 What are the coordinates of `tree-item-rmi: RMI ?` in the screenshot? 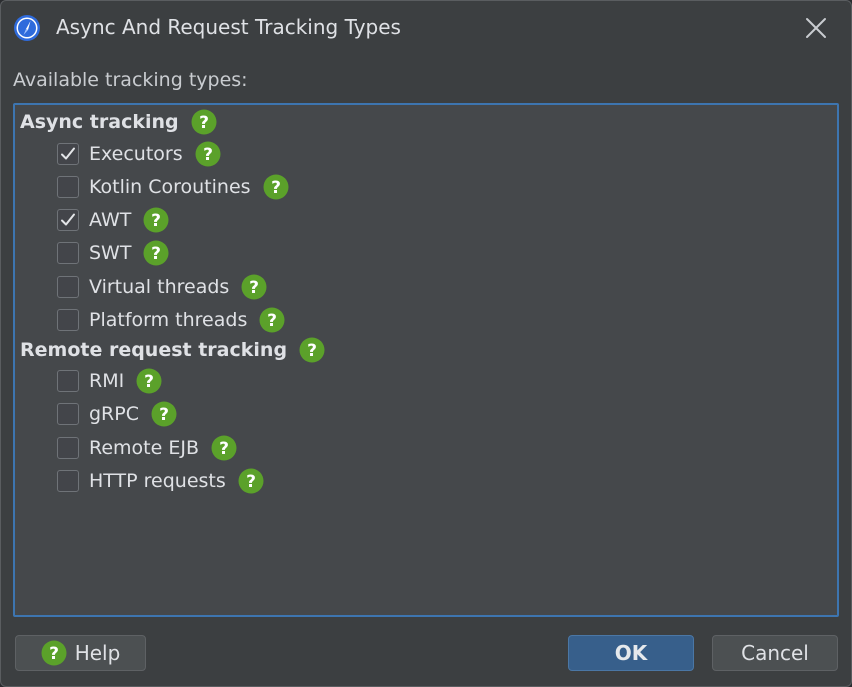 It's located at (109, 381).